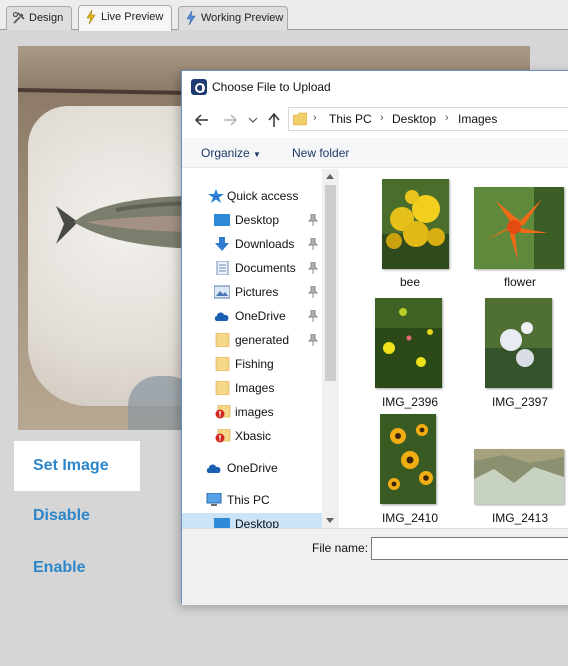  What do you see at coordinates (222, 268) in the screenshot?
I see `documents-icon` at bounding box center [222, 268].